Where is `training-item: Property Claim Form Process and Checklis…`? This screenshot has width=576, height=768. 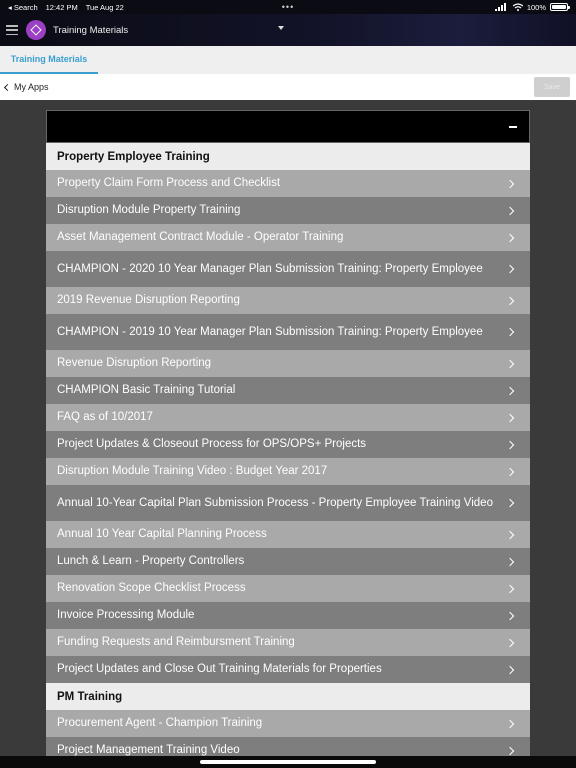
training-item: Property Claim Form Process and Checklis… is located at coordinates (288, 183).